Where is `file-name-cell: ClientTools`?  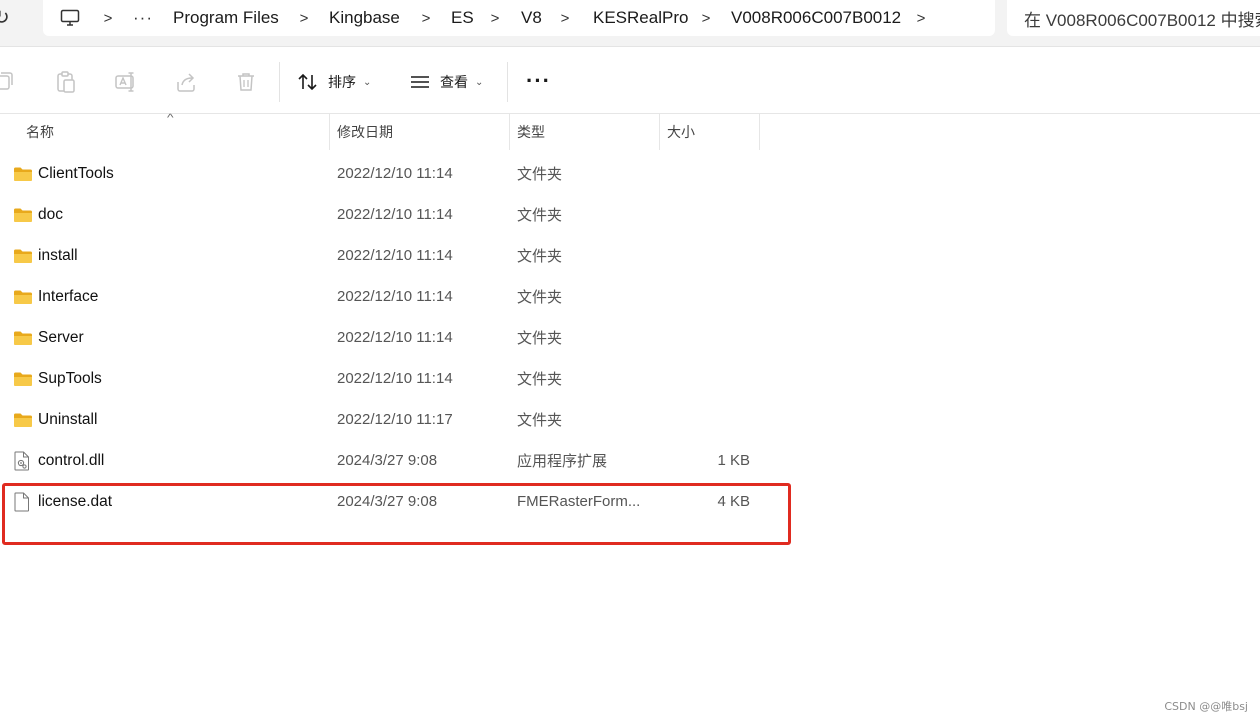 file-name-cell: ClientTools is located at coordinates (63, 173).